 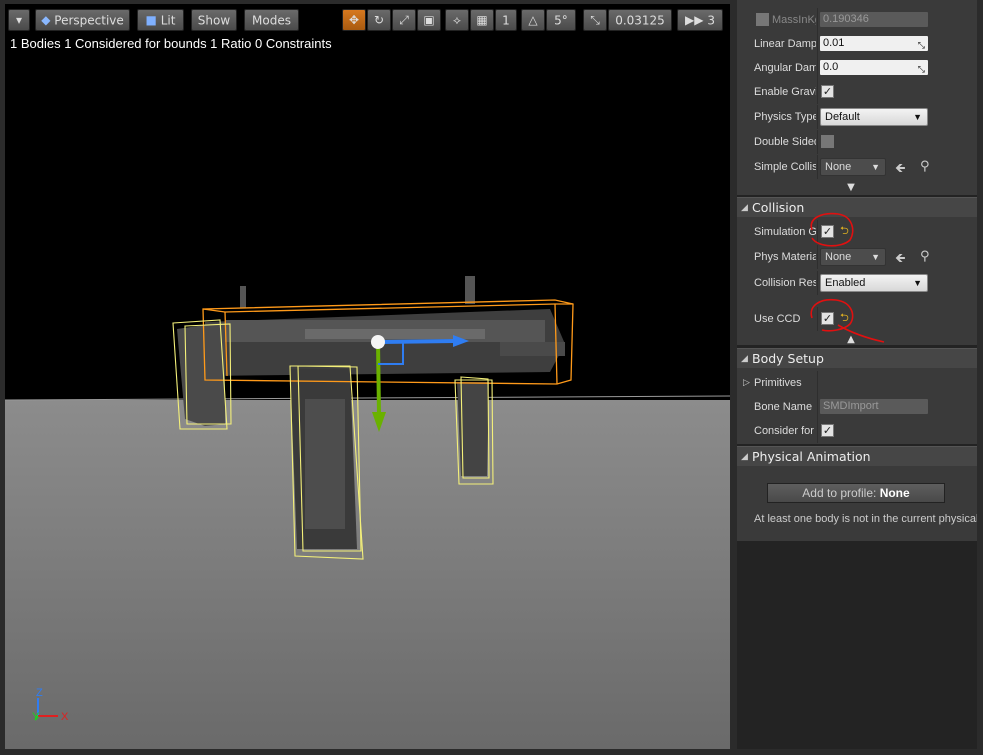 I want to click on move-icon: ✥, so click(x=354, y=20).